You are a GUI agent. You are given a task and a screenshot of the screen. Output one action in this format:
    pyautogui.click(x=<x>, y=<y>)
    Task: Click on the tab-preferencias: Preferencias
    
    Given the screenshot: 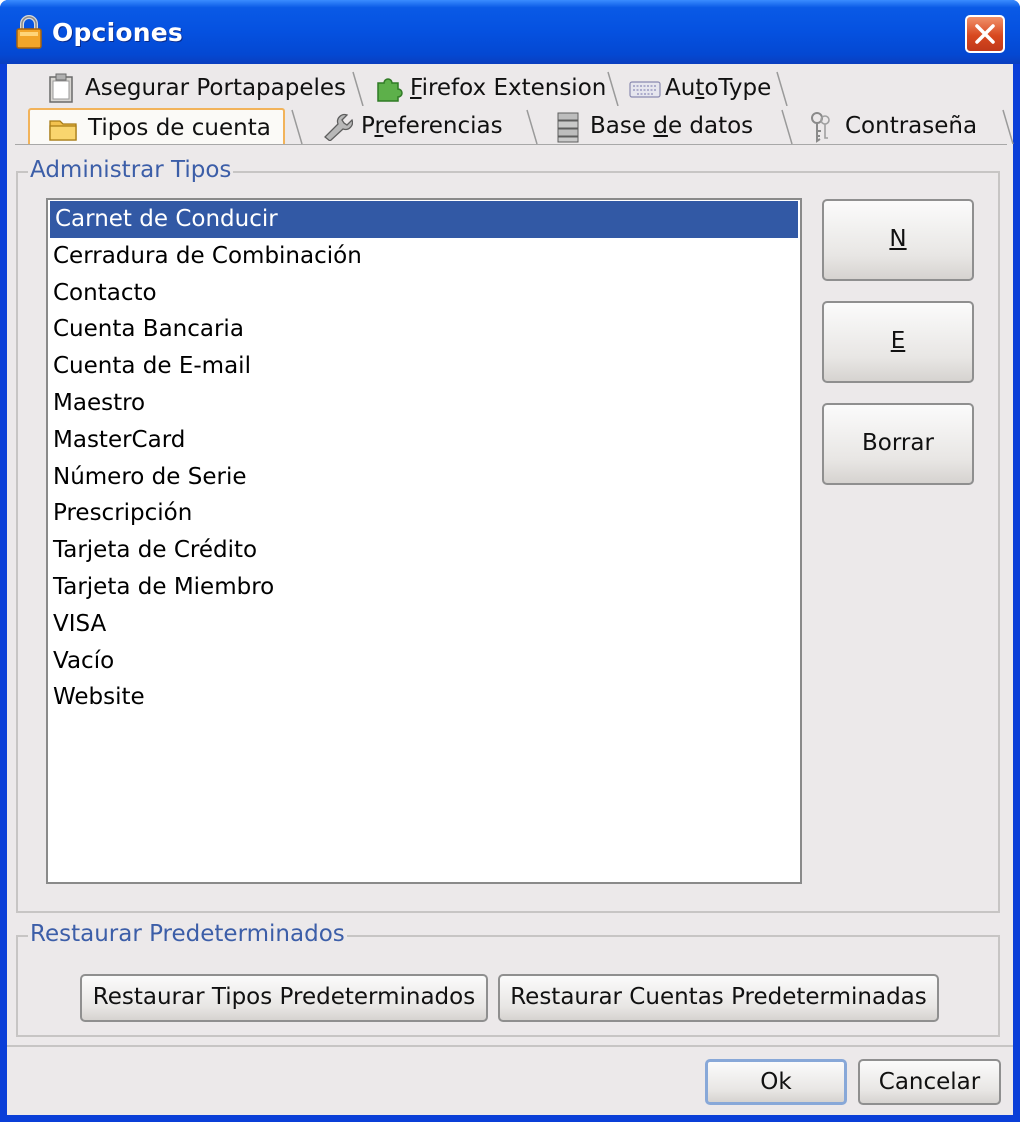 What is the action you would take?
    pyautogui.click(x=424, y=126)
    